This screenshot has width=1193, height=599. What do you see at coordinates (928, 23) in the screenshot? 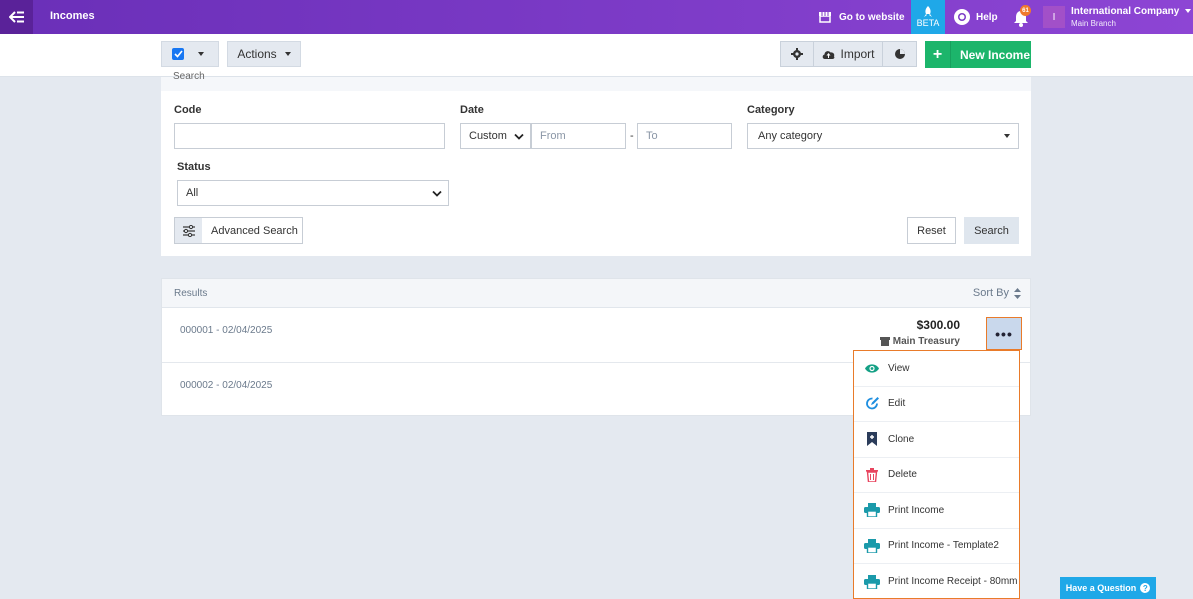
I see `beta-label: BETA` at bounding box center [928, 23].